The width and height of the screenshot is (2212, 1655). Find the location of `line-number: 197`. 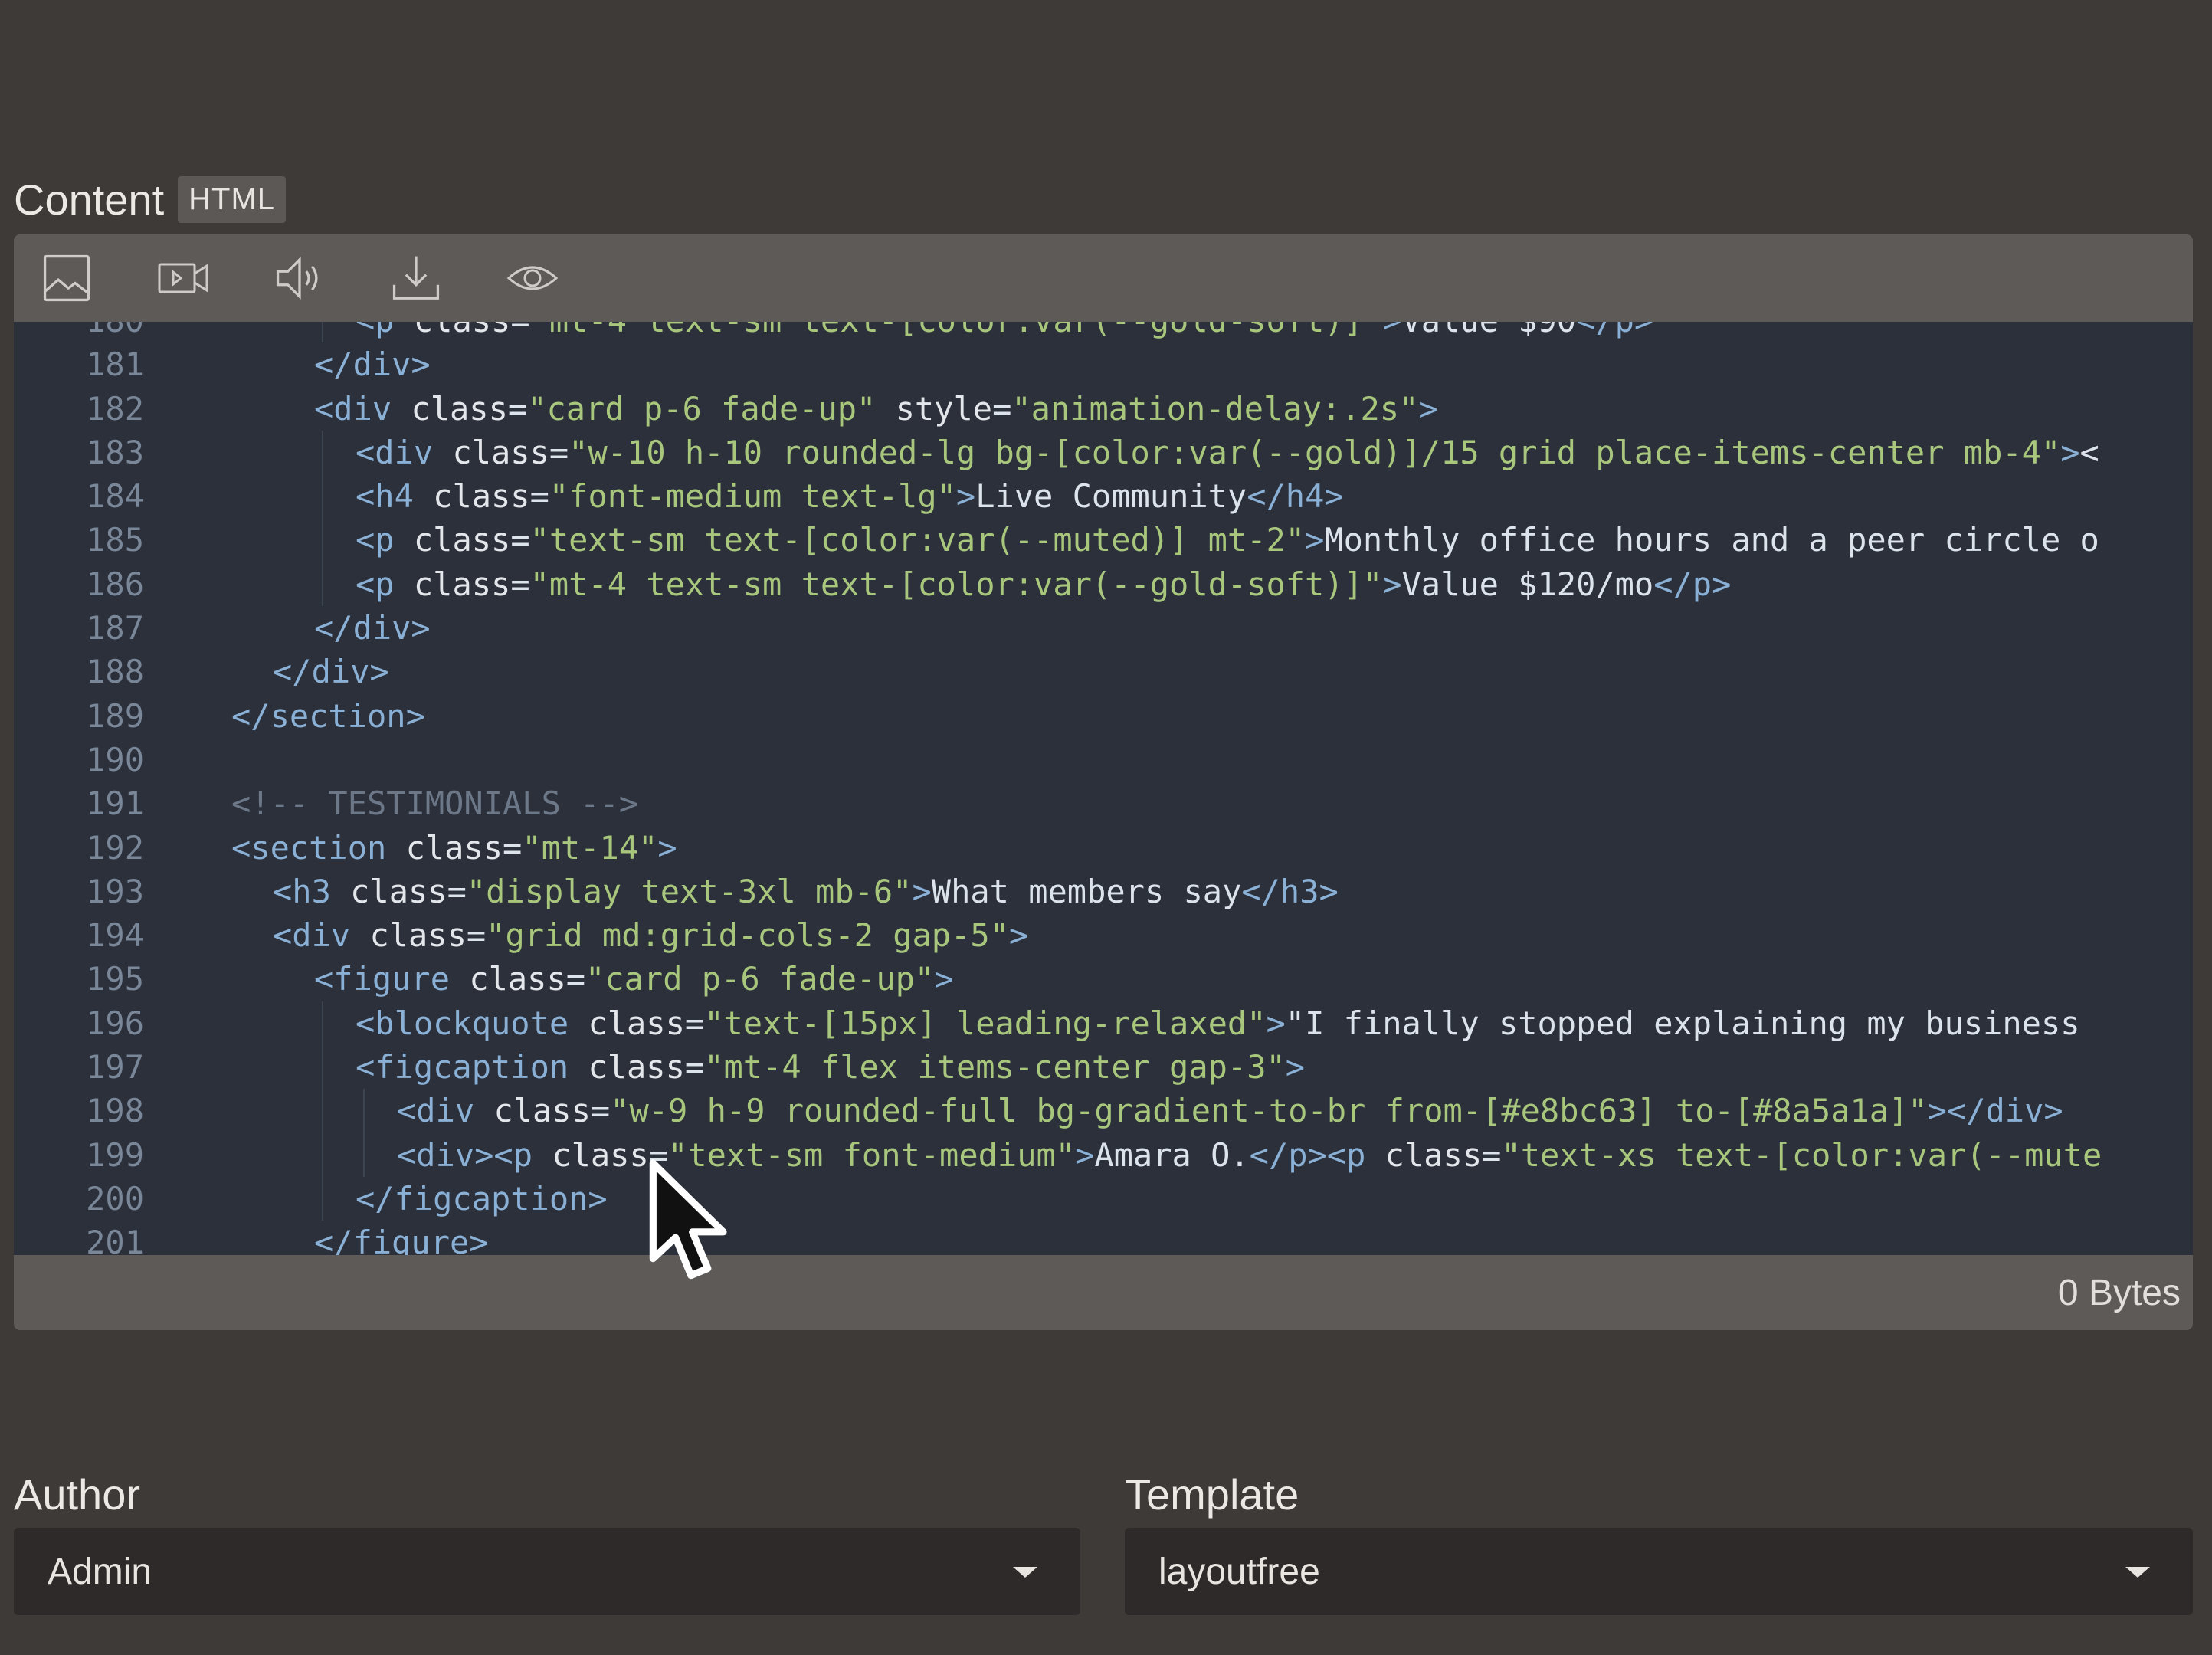

line-number: 197 is located at coordinates (115, 1067).